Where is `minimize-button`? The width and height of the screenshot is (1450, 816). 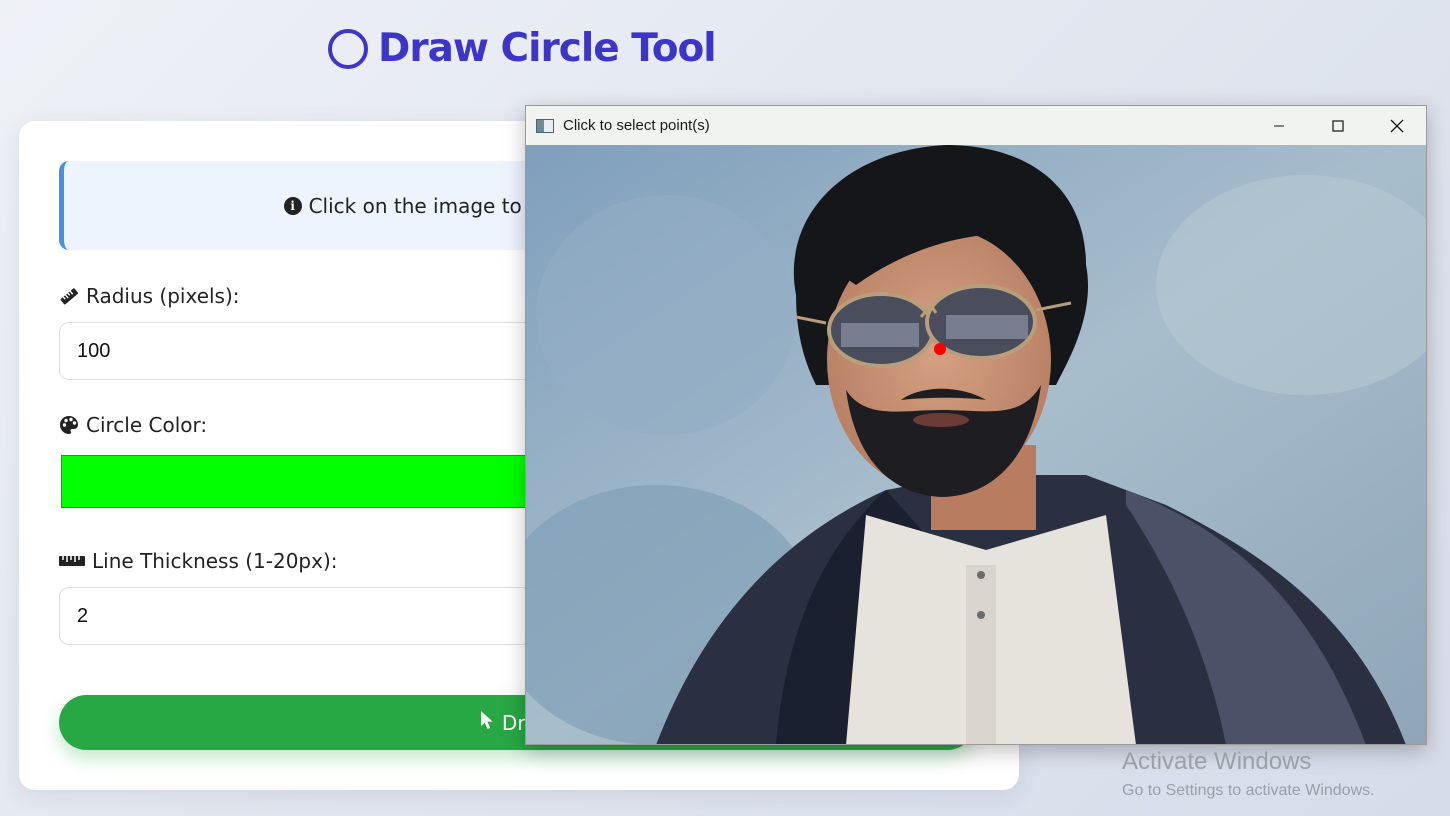
minimize-button is located at coordinates (1278, 125).